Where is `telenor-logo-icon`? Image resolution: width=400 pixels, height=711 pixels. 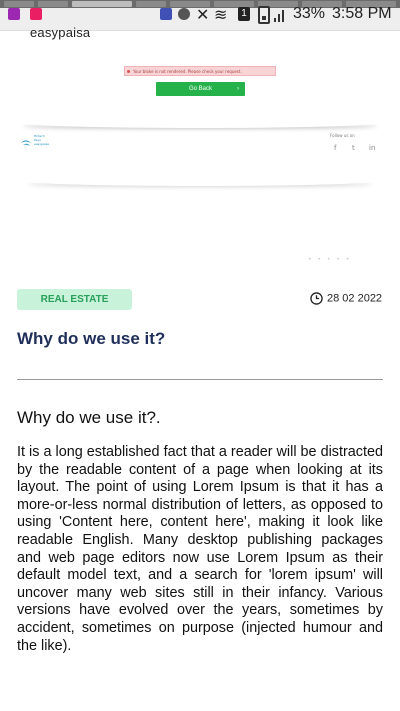 telenor-logo-icon is located at coordinates (26, 143).